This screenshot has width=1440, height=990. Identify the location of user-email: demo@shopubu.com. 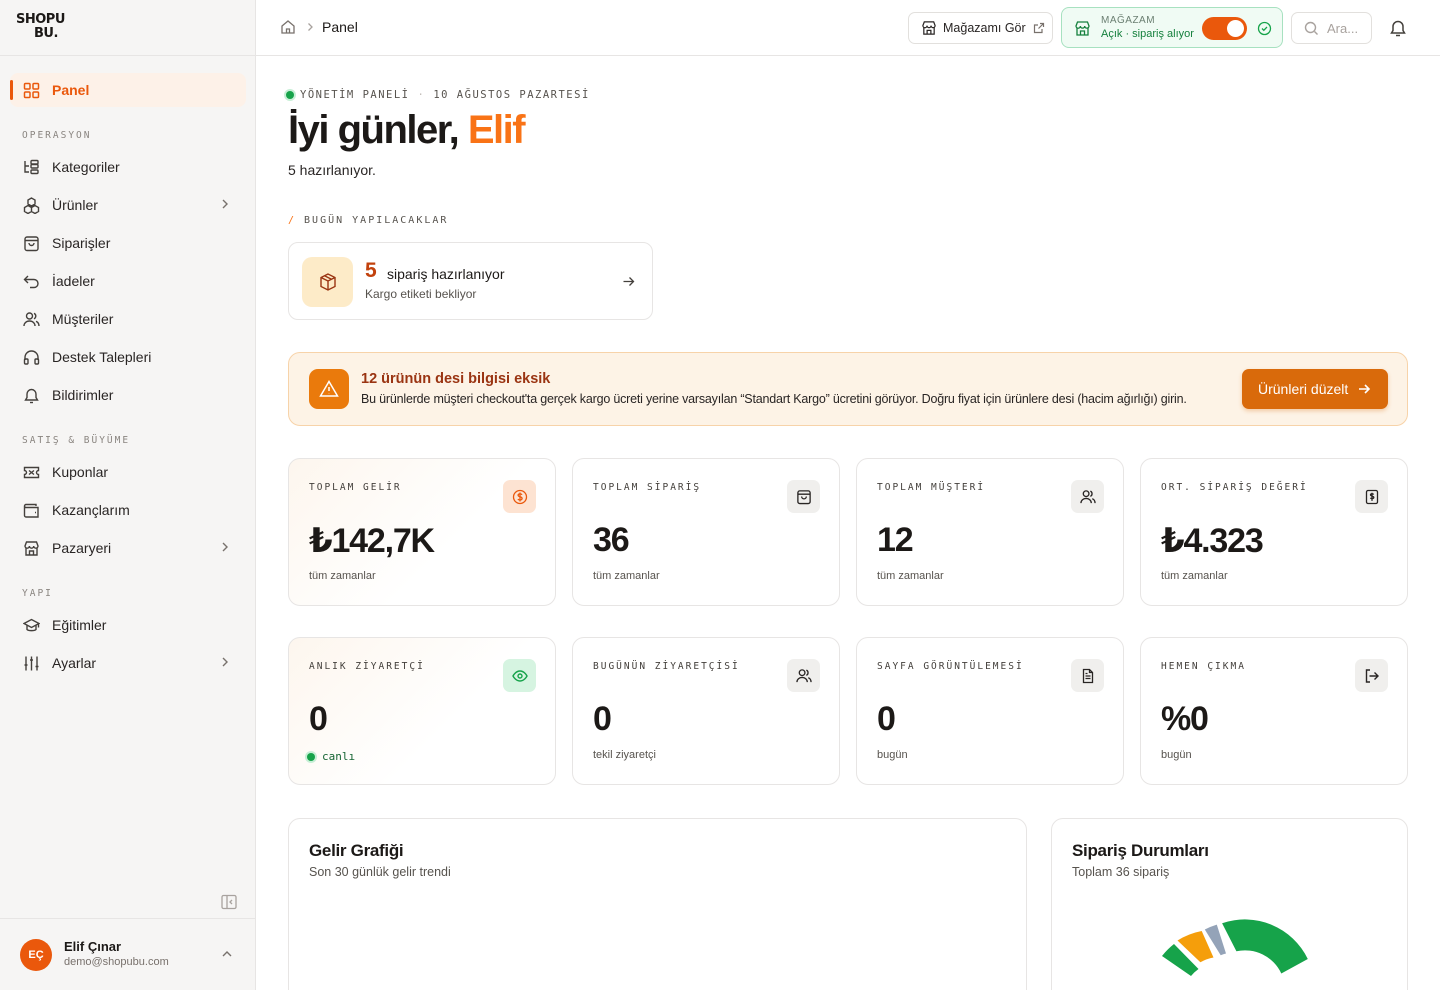
(116, 962).